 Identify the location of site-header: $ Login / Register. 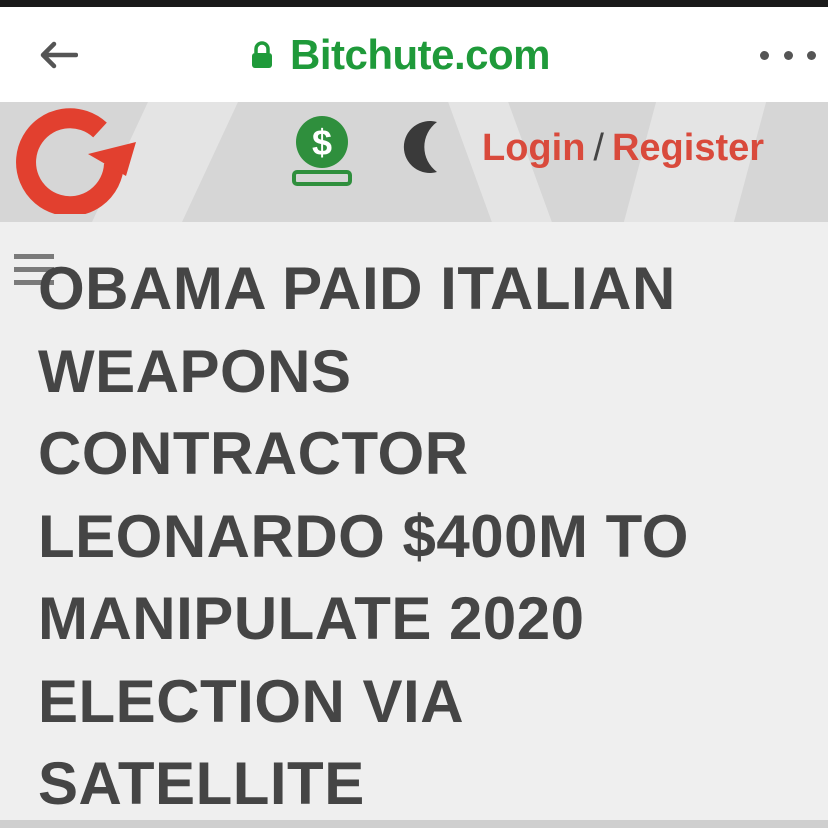
(414, 162).